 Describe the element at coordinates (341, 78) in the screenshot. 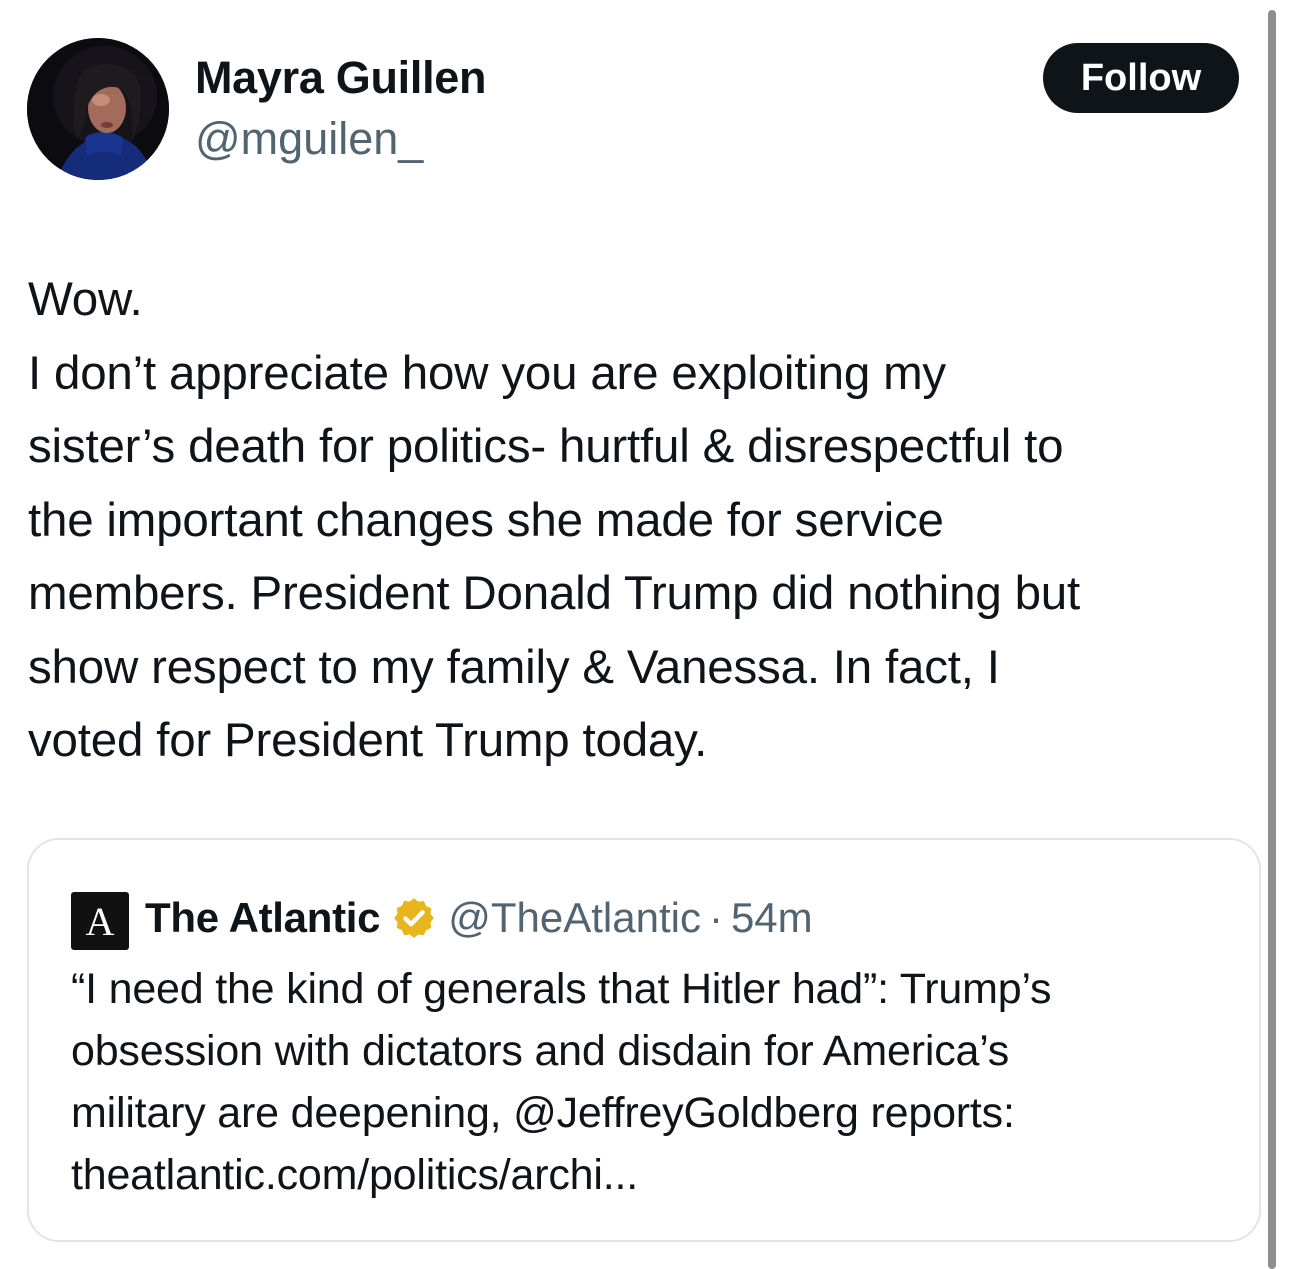

I see `author-name: Mayra Guillen` at that location.